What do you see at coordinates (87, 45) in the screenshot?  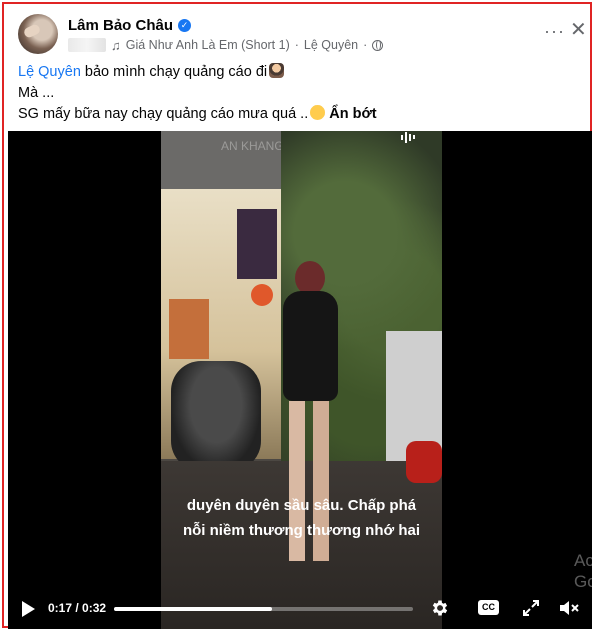 I see `blurred-timestamp` at bounding box center [87, 45].